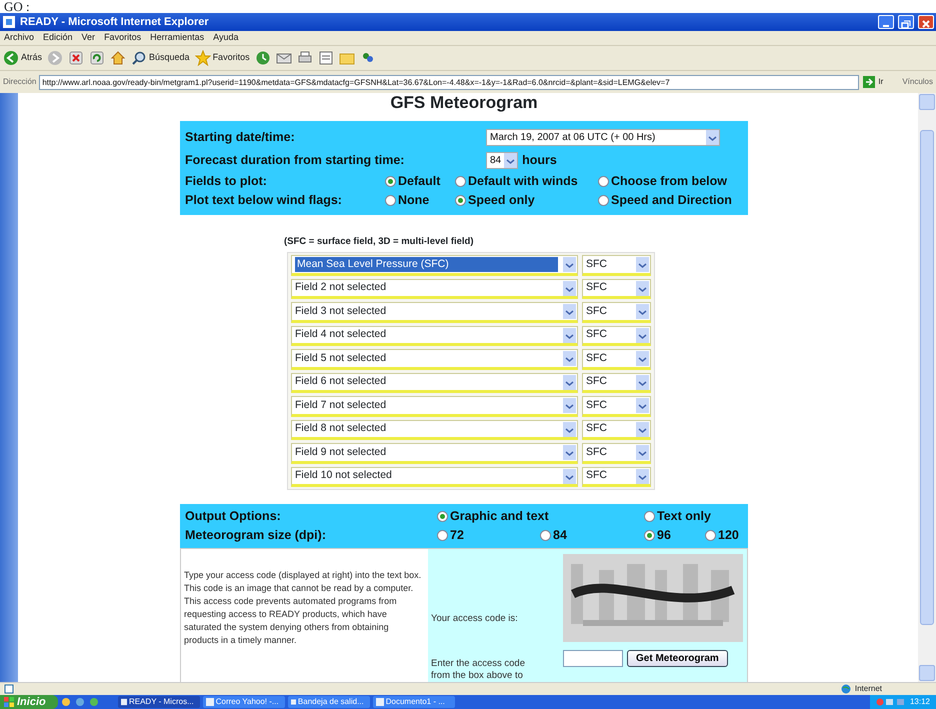 This screenshot has width=936, height=709. What do you see at coordinates (226, 181) in the screenshot?
I see `option-label: Fields to plot:` at bounding box center [226, 181].